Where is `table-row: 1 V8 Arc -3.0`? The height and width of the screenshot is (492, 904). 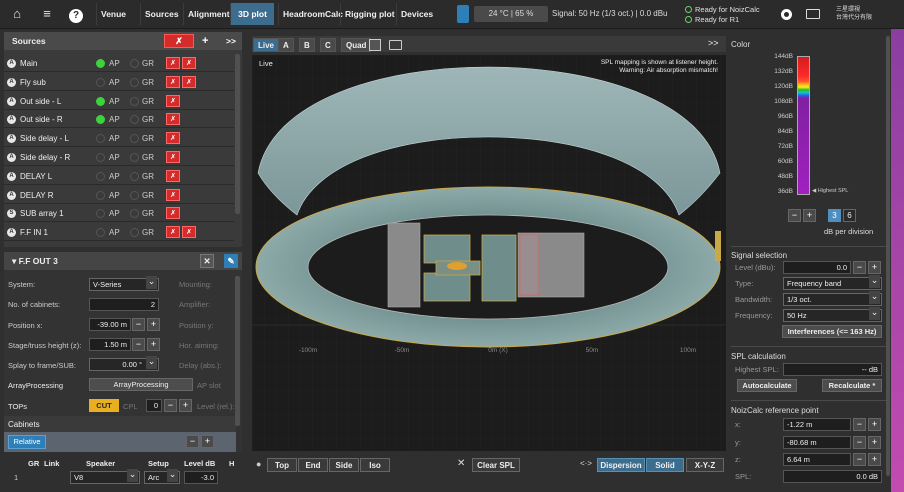 table-row: 1 V8 Arc -3.0 is located at coordinates (120, 477).